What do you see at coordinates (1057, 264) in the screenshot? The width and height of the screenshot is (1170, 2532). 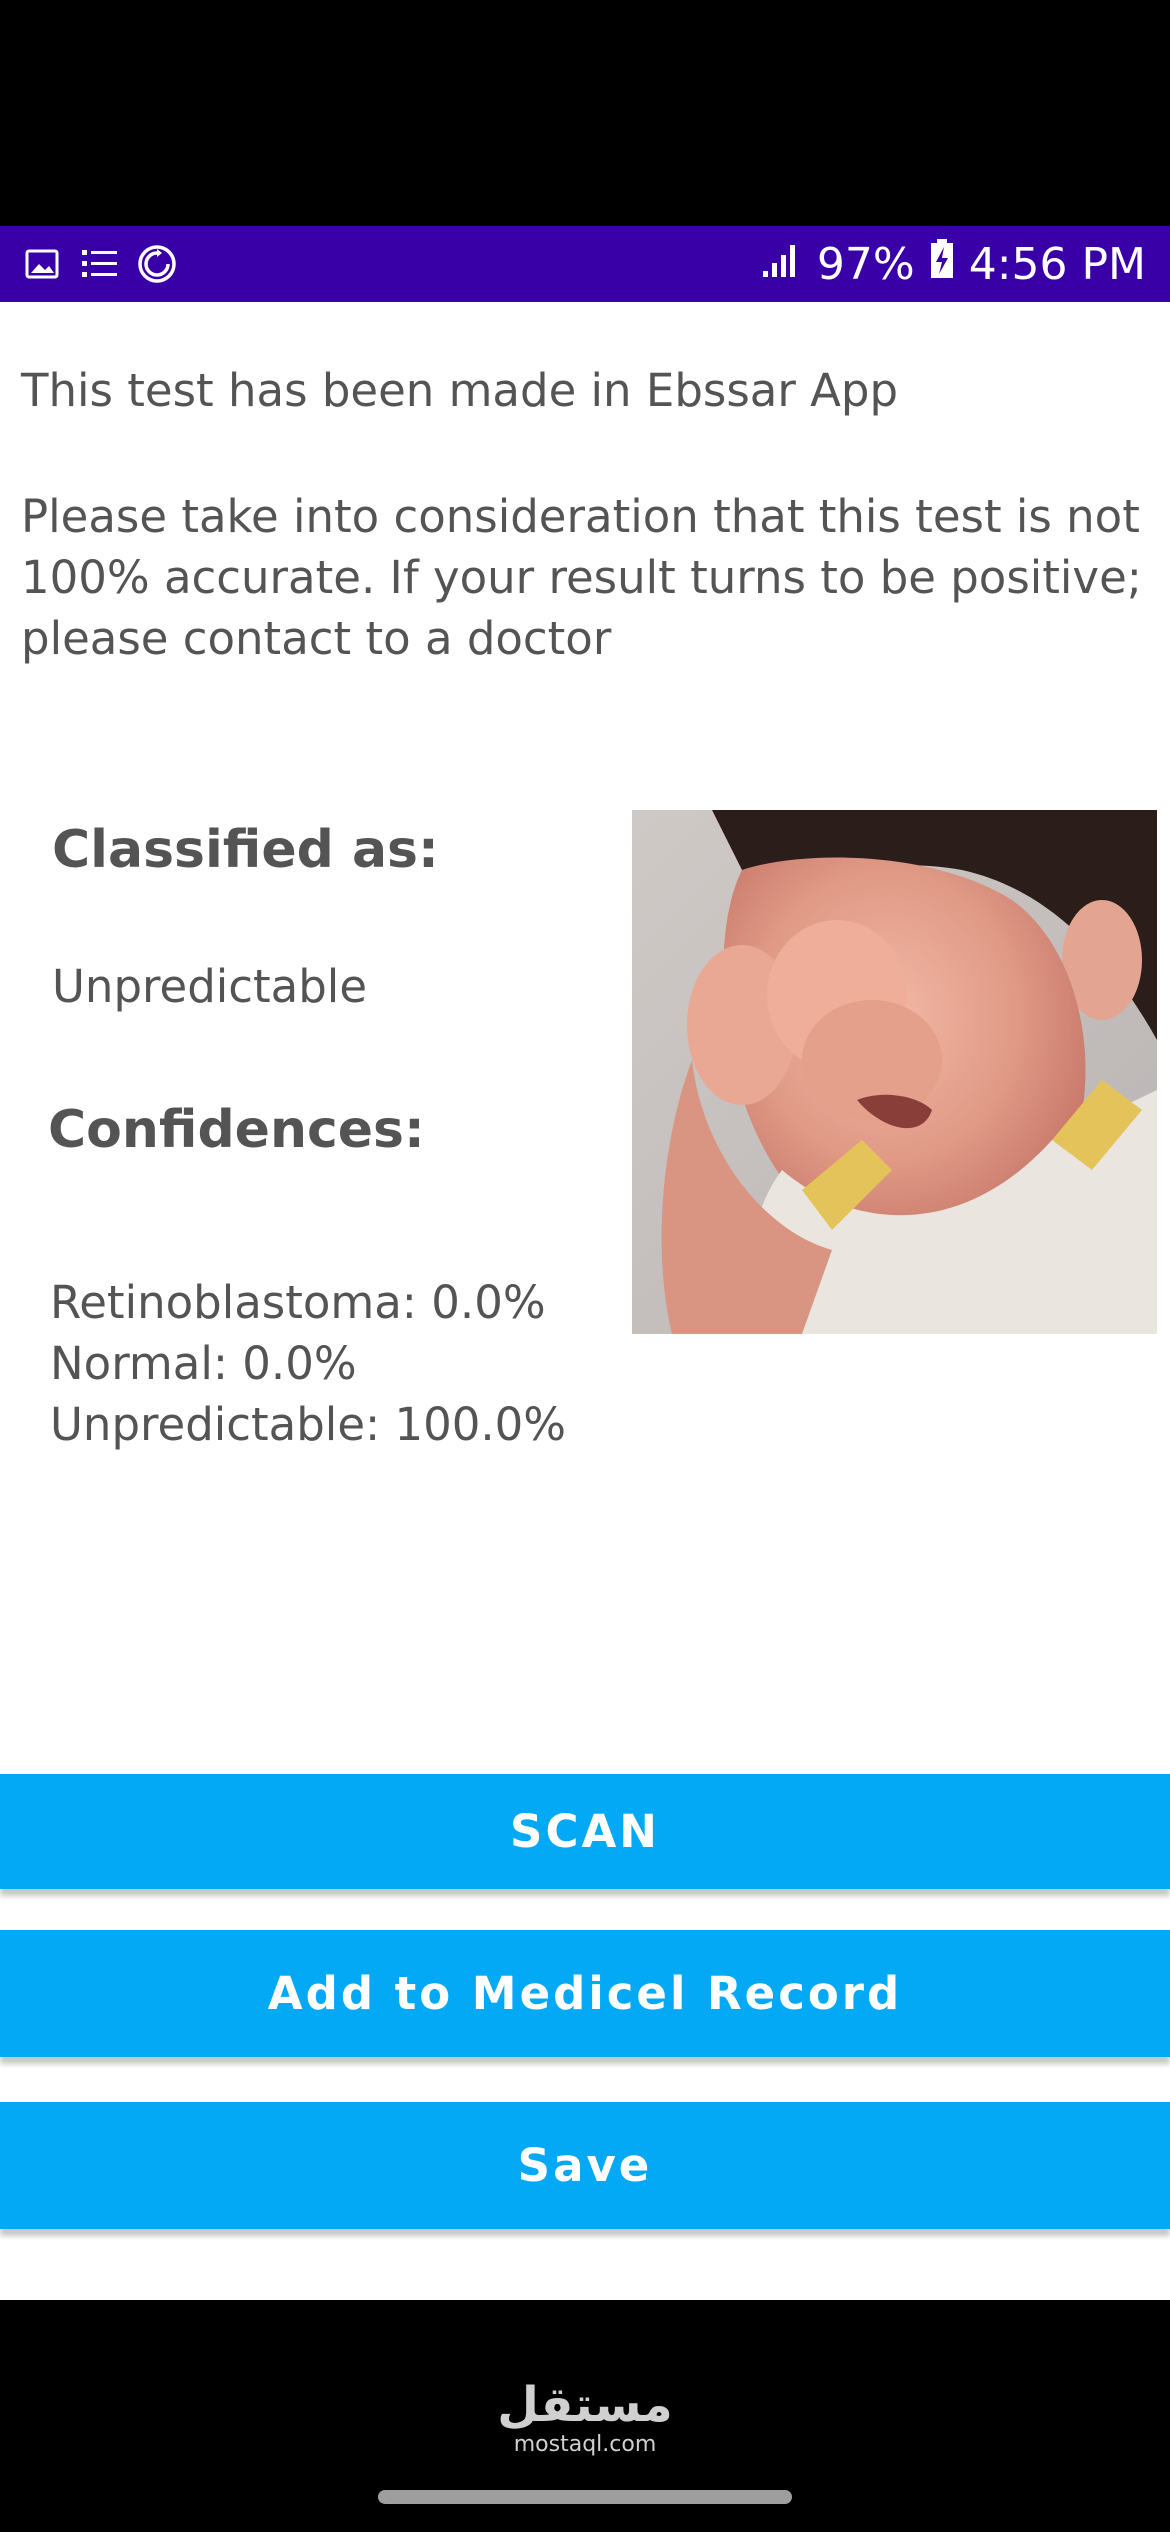 I see `clock: 4:56 PM` at bounding box center [1057, 264].